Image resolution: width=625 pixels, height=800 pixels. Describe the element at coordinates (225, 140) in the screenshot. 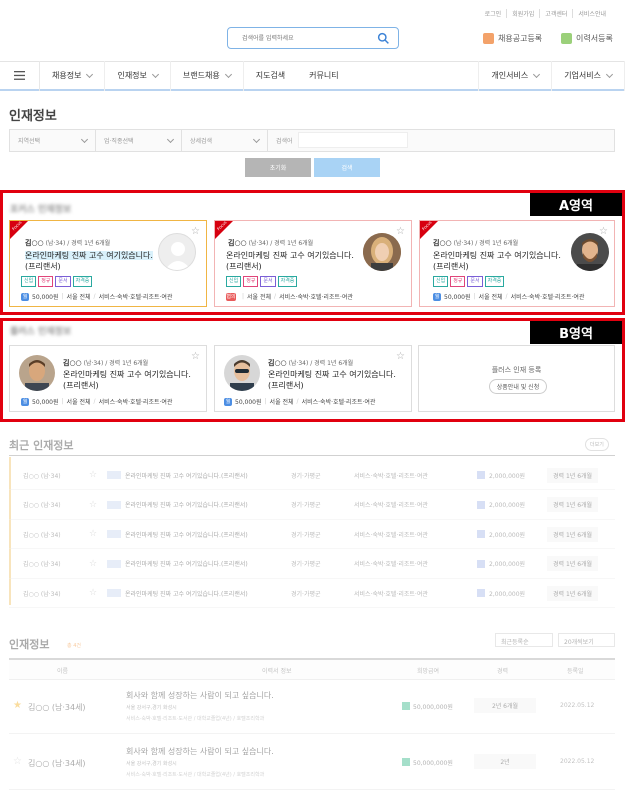

I see `detail-select: 상세검색` at that location.